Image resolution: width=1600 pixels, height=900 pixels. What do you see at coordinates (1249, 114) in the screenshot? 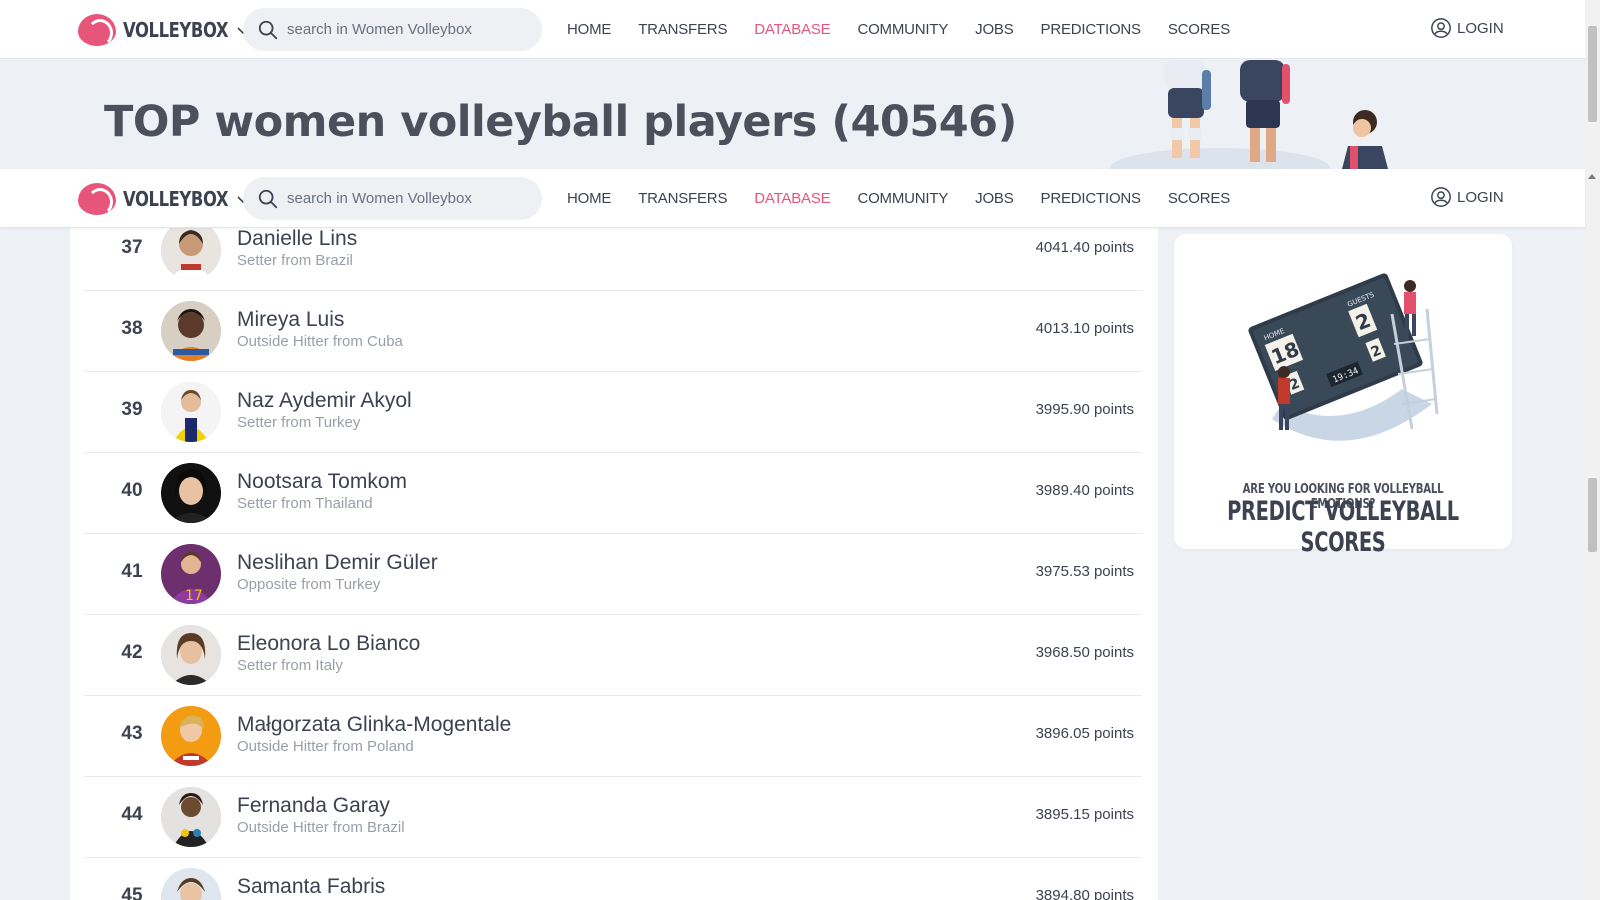
I see `players-illustration` at bounding box center [1249, 114].